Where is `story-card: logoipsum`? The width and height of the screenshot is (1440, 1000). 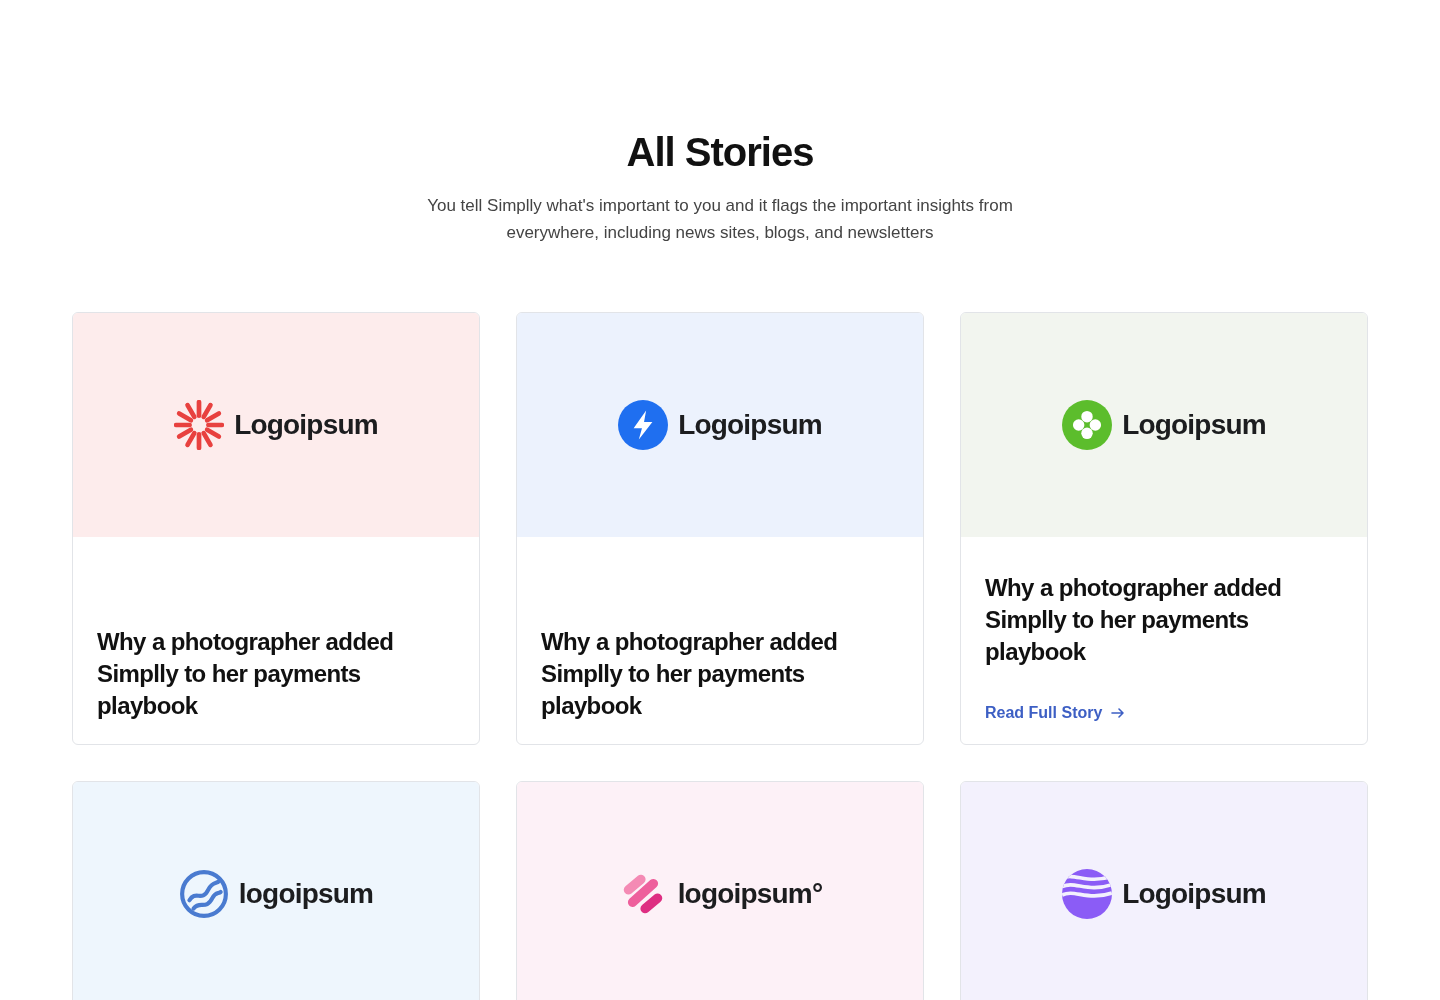
story-card: logoipsum is located at coordinates (276, 890).